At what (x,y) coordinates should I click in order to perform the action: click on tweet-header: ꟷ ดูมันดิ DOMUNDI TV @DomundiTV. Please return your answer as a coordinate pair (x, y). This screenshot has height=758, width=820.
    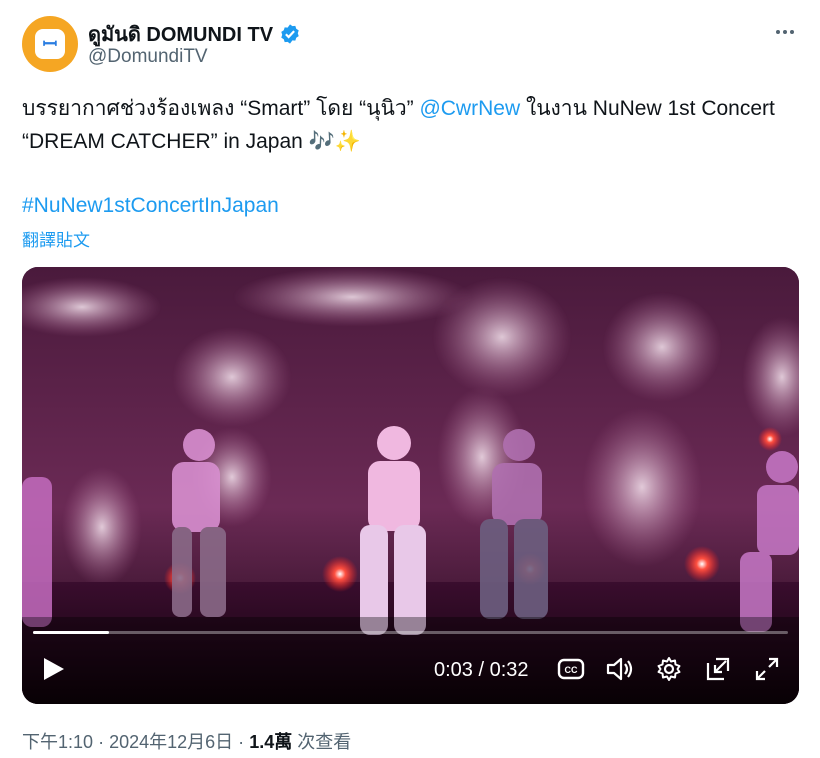
    Looking at the image, I should click on (414, 44).